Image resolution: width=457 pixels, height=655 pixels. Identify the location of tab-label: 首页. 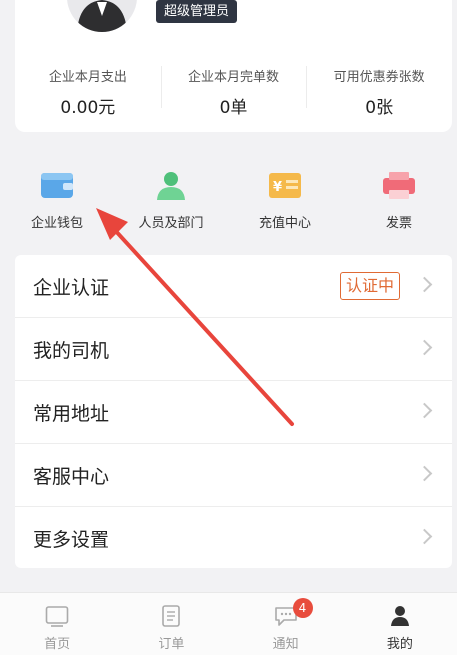
(57, 644).